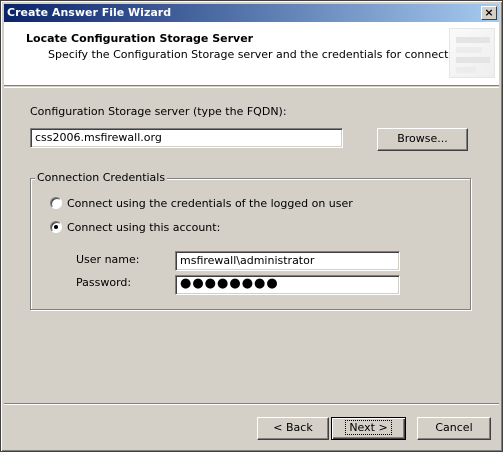 Image resolution: width=503 pixels, height=452 pixels. What do you see at coordinates (143, 227) in the screenshot?
I see `radio-this-account-label: Connect using this account:` at bounding box center [143, 227].